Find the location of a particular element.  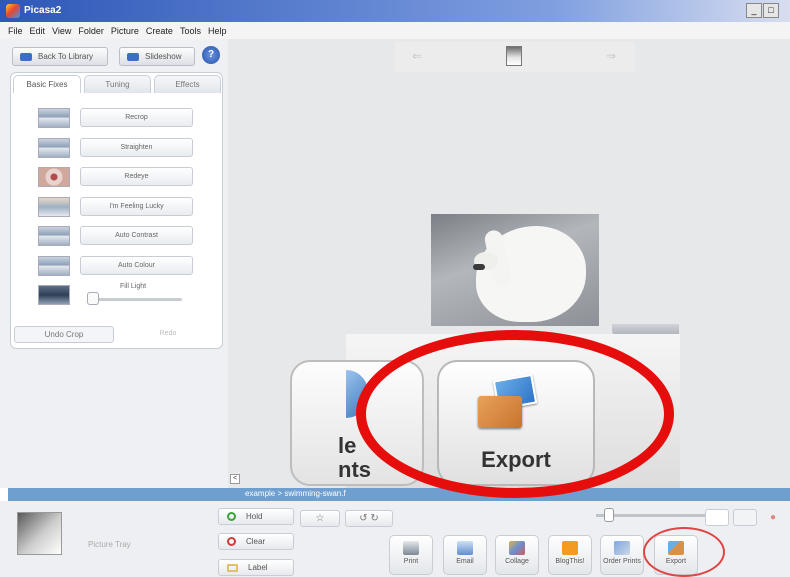

compare-view-icon is located at coordinates (745, 517).